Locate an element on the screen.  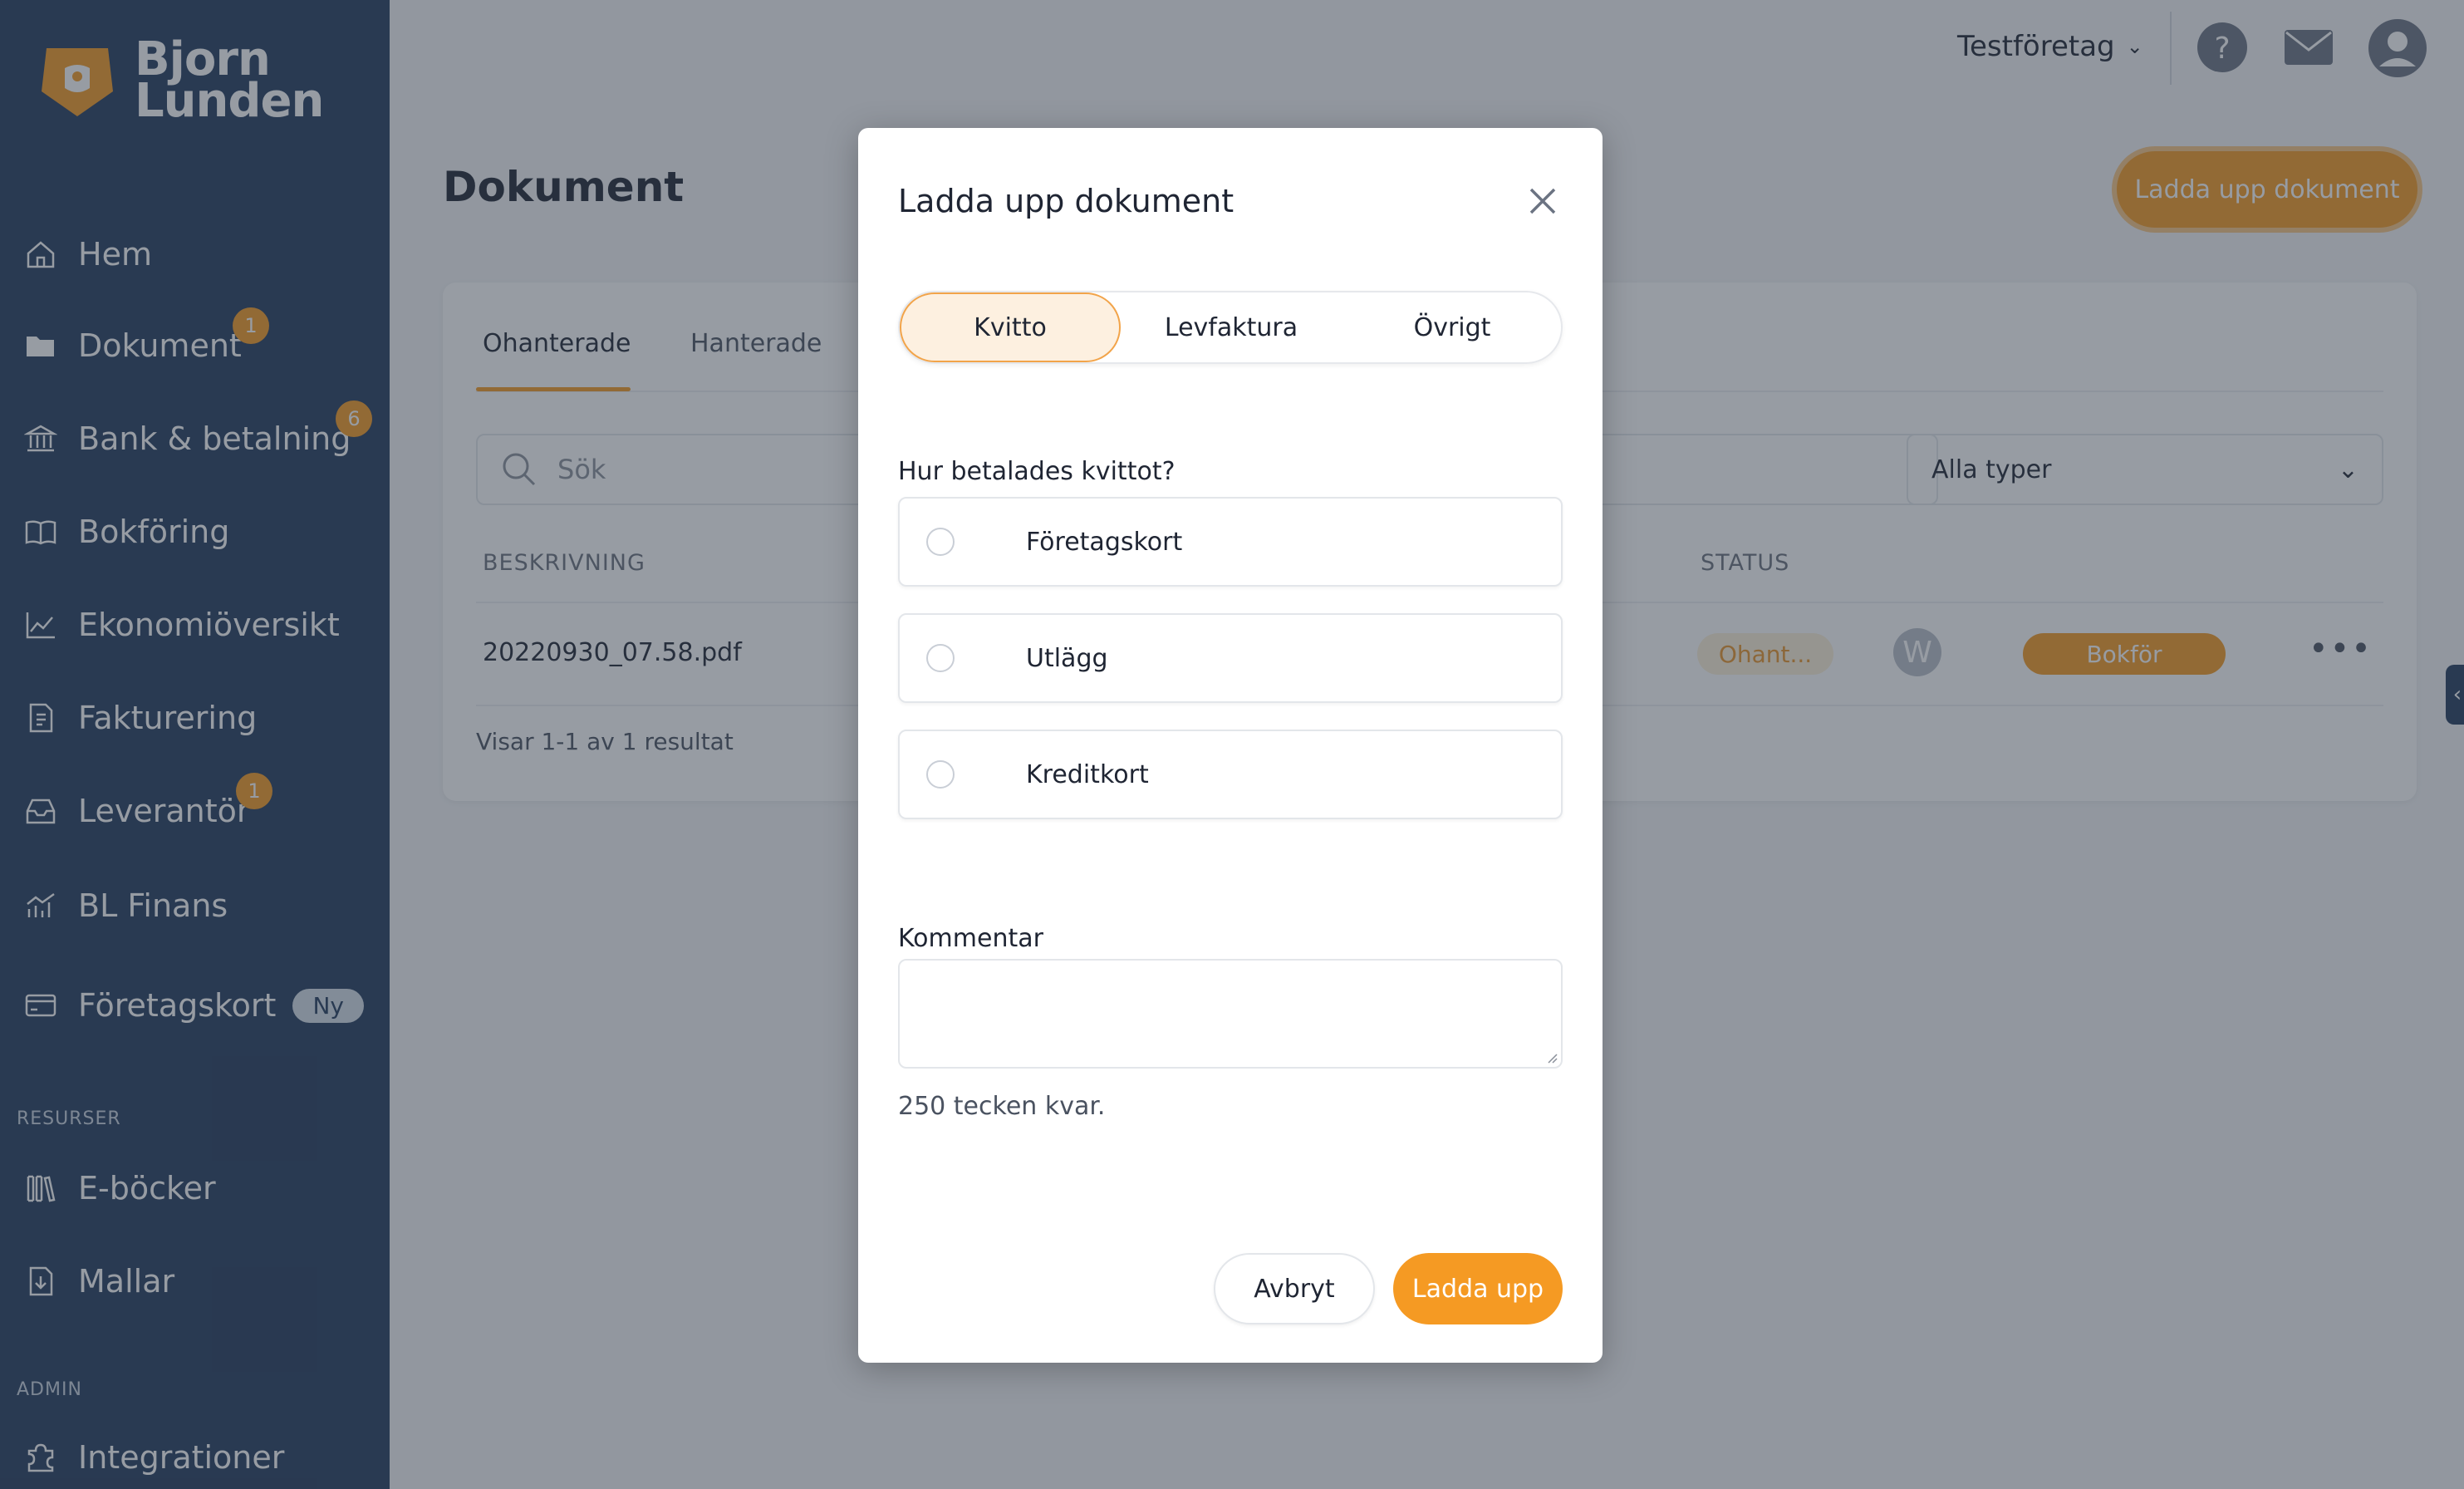
dialog-title: Ladda upp dokument is located at coordinates (1066, 201).